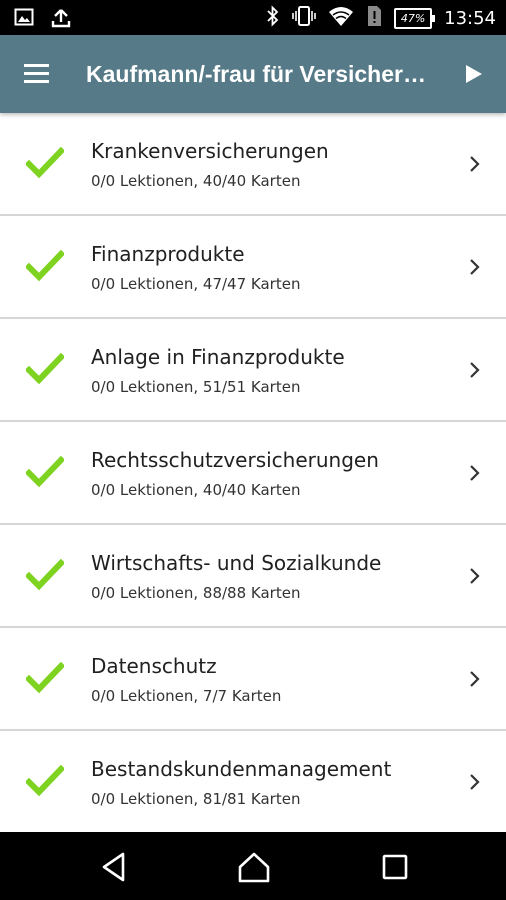 The width and height of the screenshot is (506, 900). Describe the element at coordinates (474, 74) in the screenshot. I see `play-icon` at that location.